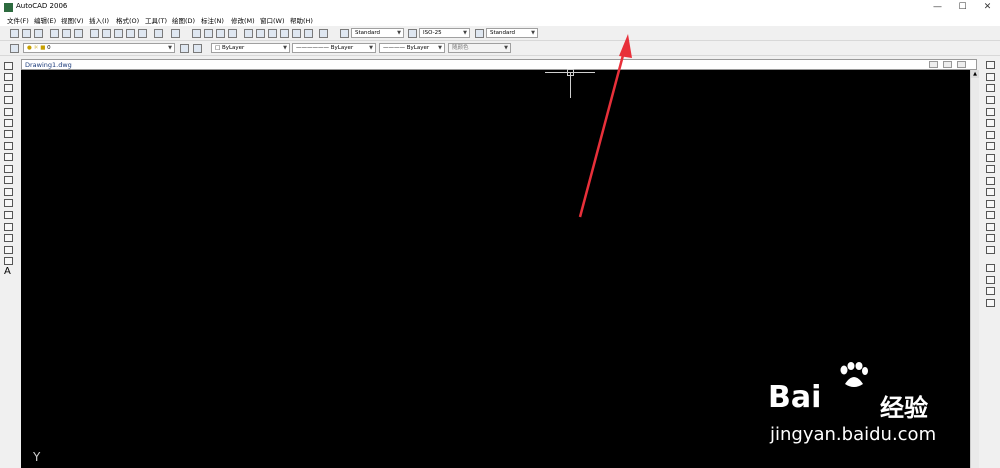 The image size is (1000, 468). What do you see at coordinates (990, 280) in the screenshot?
I see `draworder-back-icon` at bounding box center [990, 280].